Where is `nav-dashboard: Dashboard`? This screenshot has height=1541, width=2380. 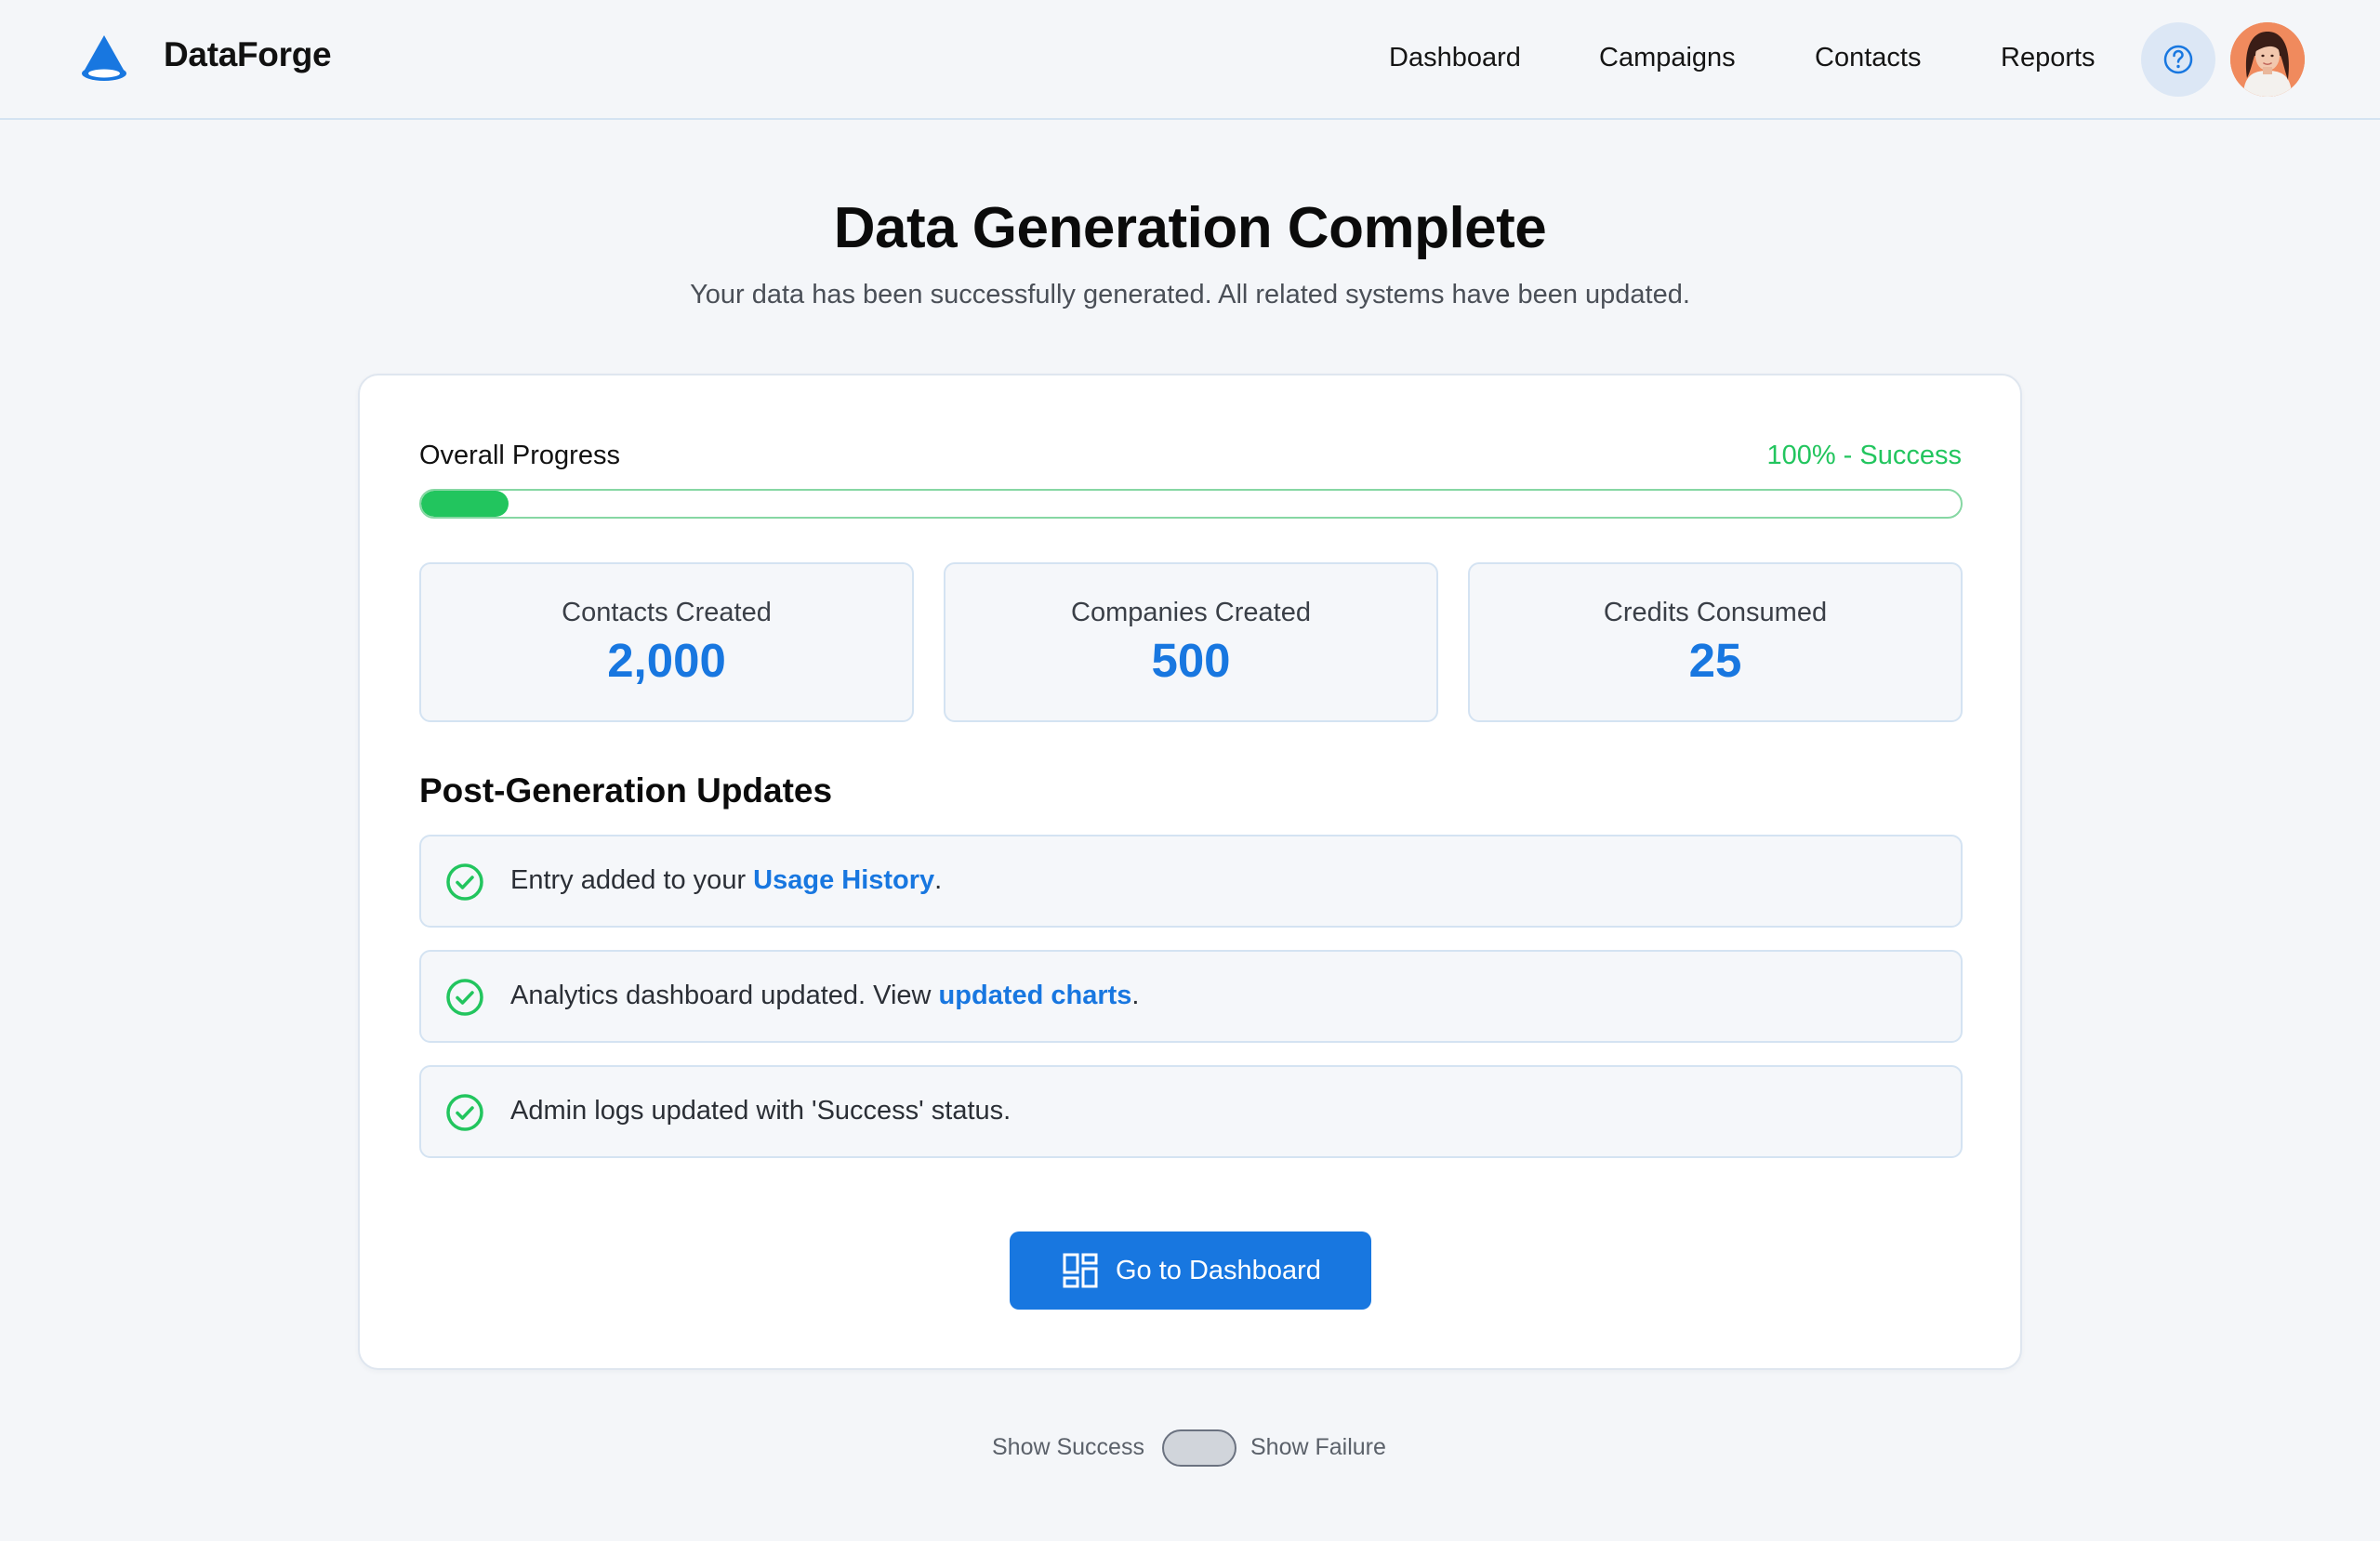
nav-dashboard: Dashboard is located at coordinates (1455, 58).